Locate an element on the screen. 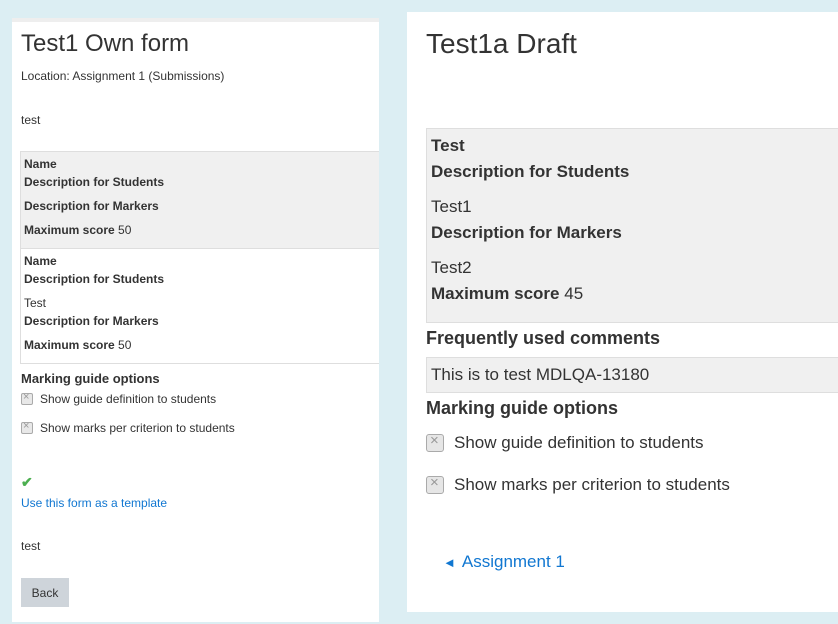 The height and width of the screenshot is (624, 838). back-button: Back is located at coordinates (45, 592).